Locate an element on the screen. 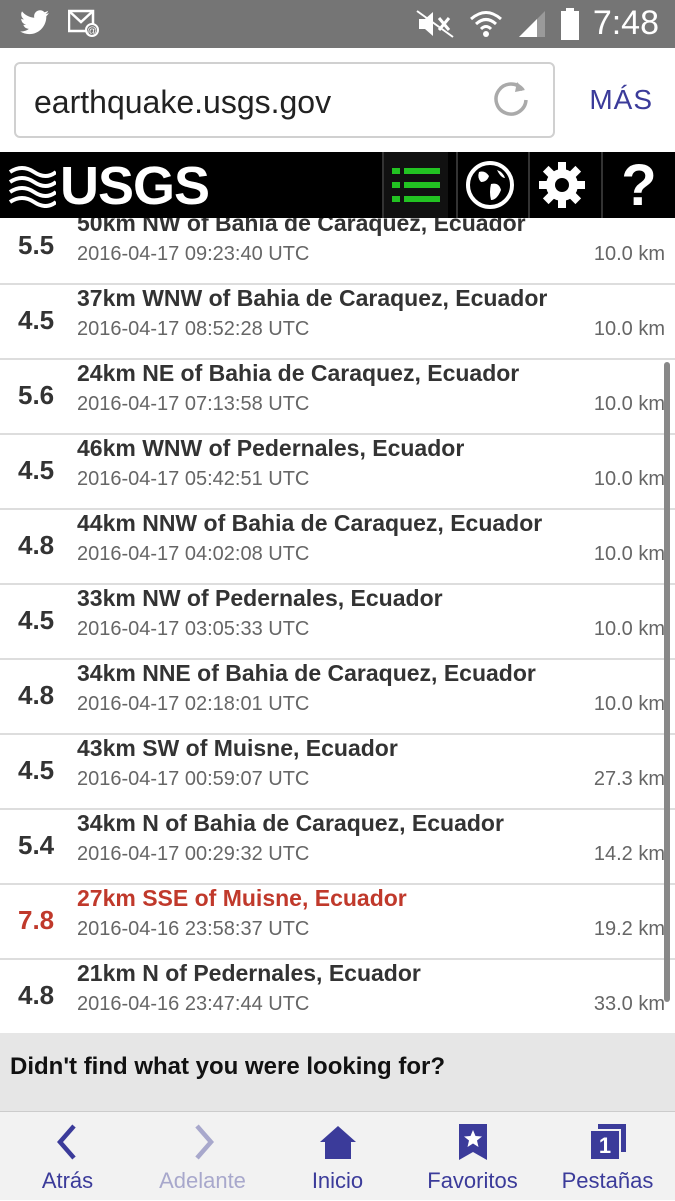 Image resolution: width=675 pixels, height=1201 pixels. nav-forward-label: Adelante is located at coordinates (202, 1180).